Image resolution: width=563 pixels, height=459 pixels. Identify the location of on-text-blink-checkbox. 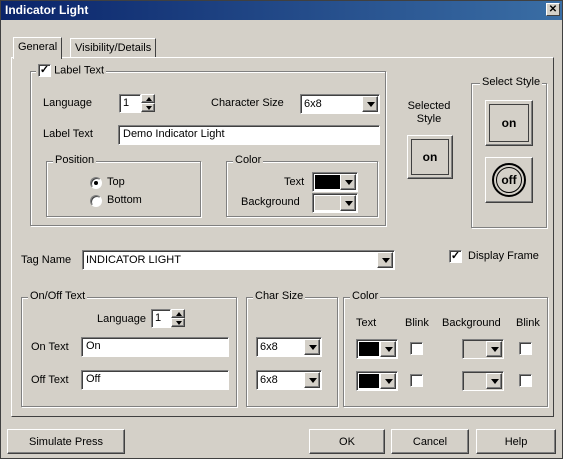
(416, 348).